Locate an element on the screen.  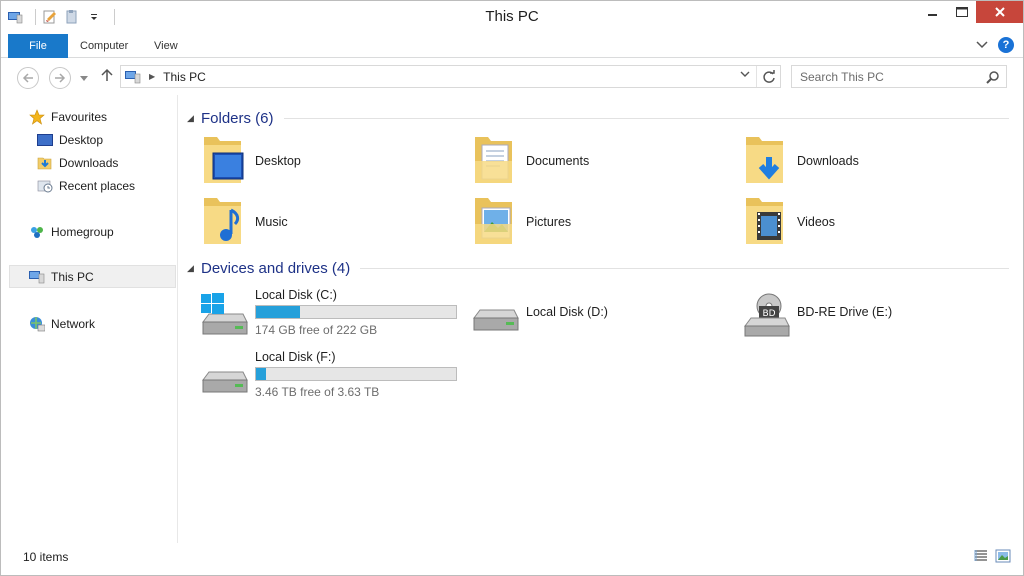
folder-label: Desktop is located at coordinates (278, 161).